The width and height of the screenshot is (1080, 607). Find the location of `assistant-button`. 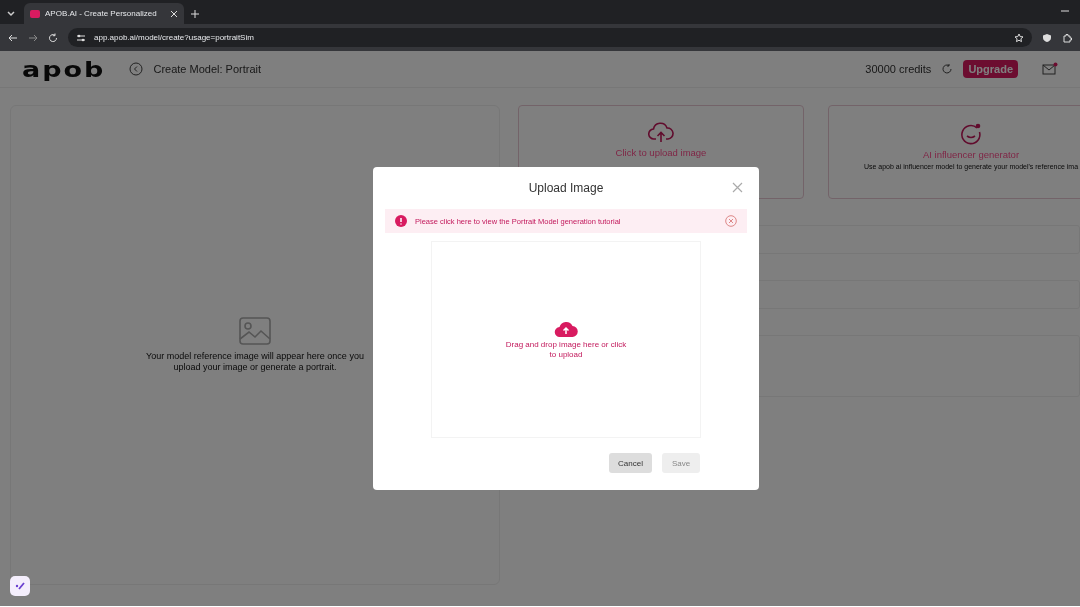

assistant-button is located at coordinates (20, 586).